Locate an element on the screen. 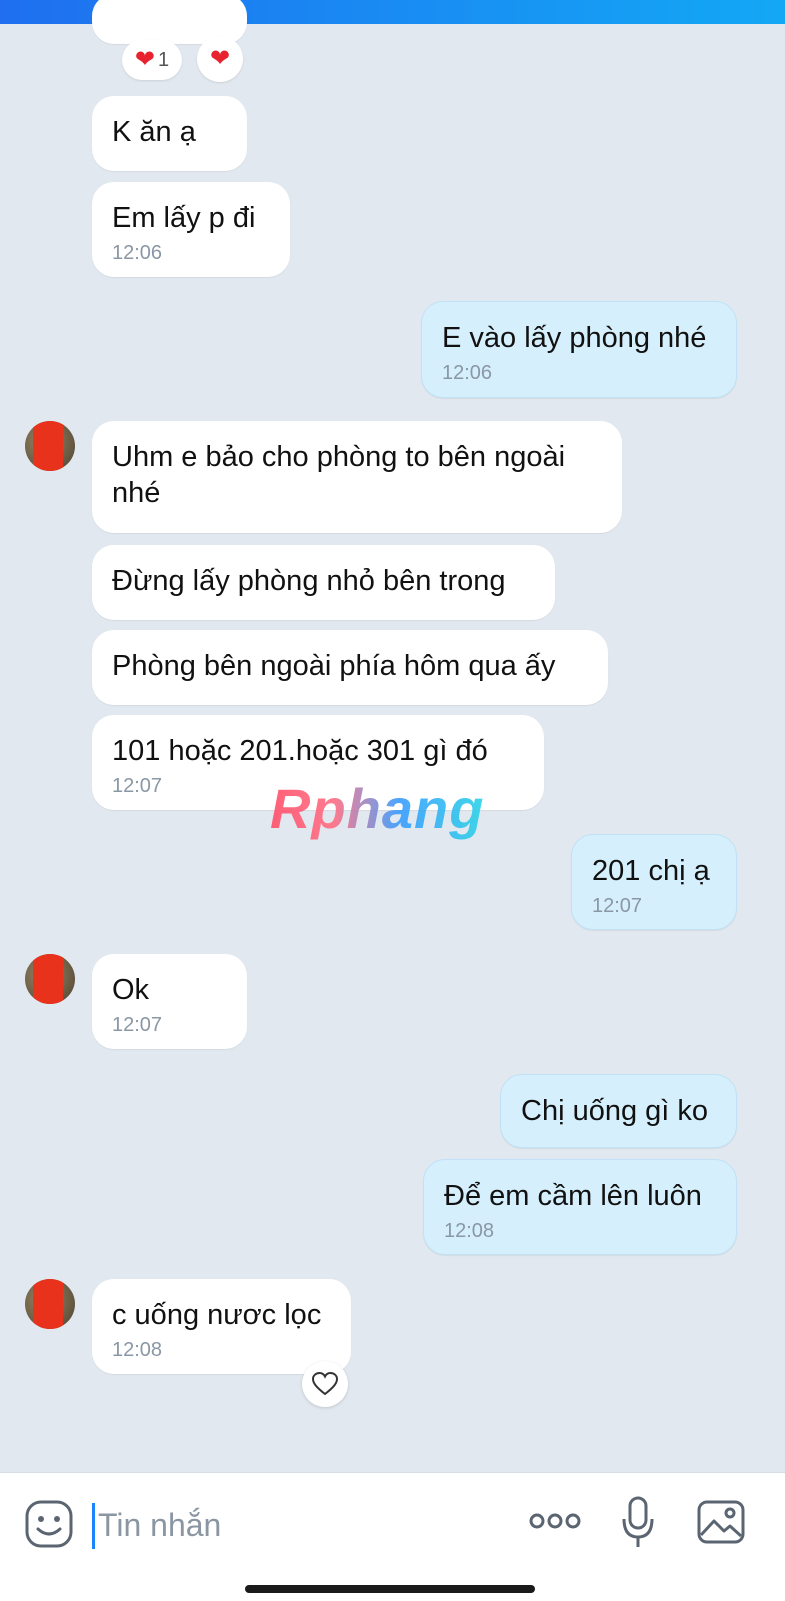 The height and width of the screenshot is (1601, 785). home-indicator is located at coordinates (390, 1589).